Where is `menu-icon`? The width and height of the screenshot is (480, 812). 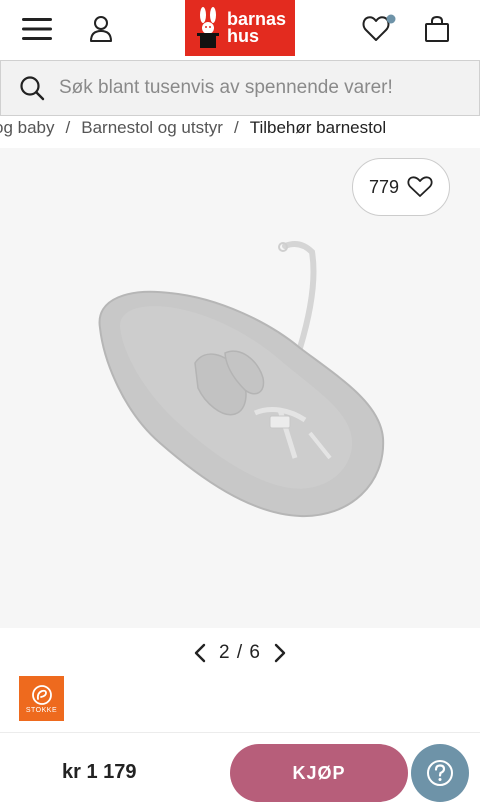 menu-icon is located at coordinates (37, 29).